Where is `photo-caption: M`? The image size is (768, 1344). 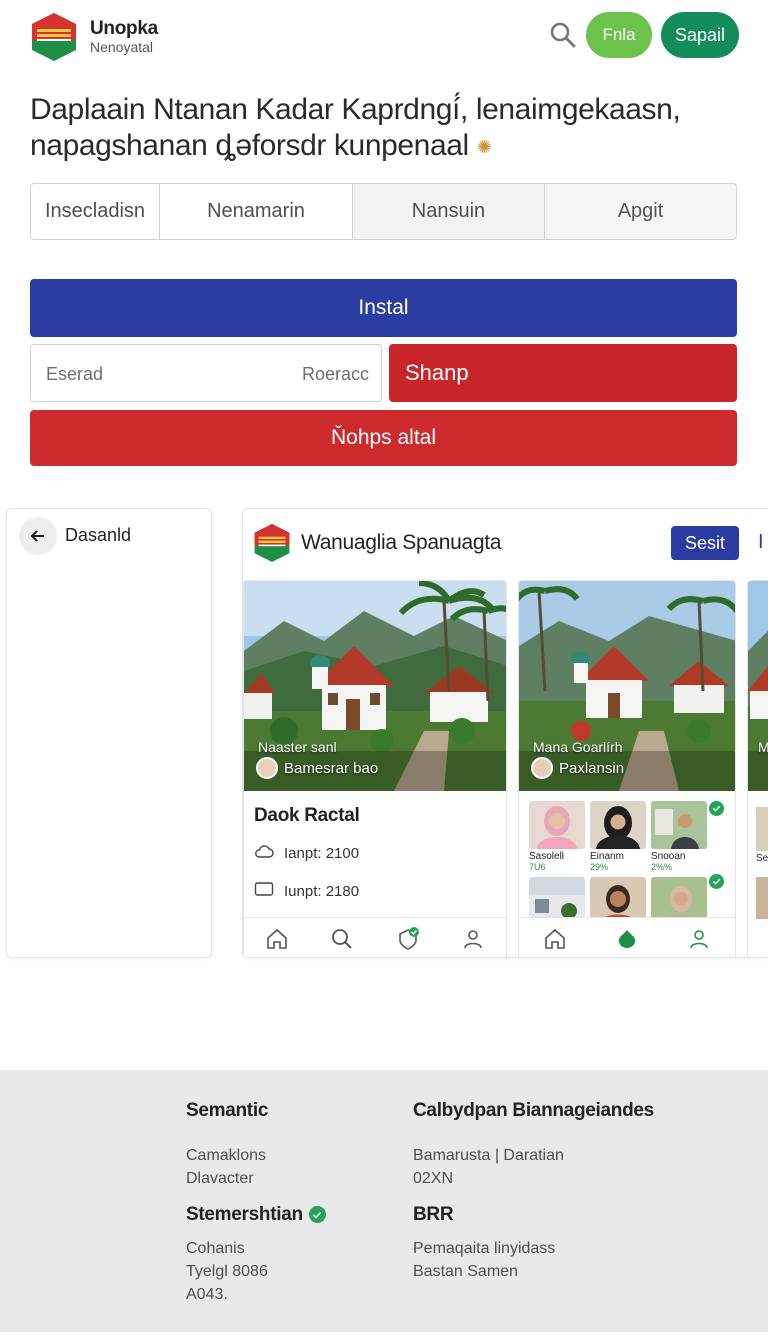 photo-caption: M is located at coordinates (763, 747).